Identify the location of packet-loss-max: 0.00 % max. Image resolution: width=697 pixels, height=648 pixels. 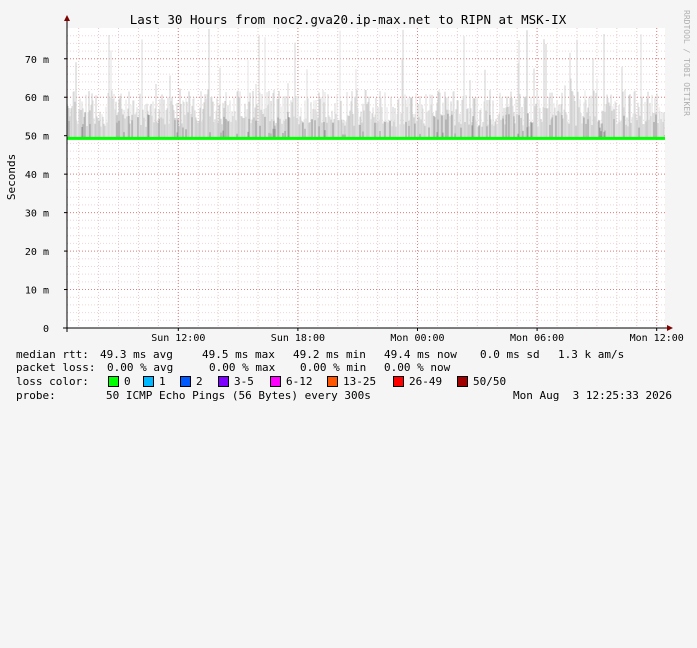
(242, 367).